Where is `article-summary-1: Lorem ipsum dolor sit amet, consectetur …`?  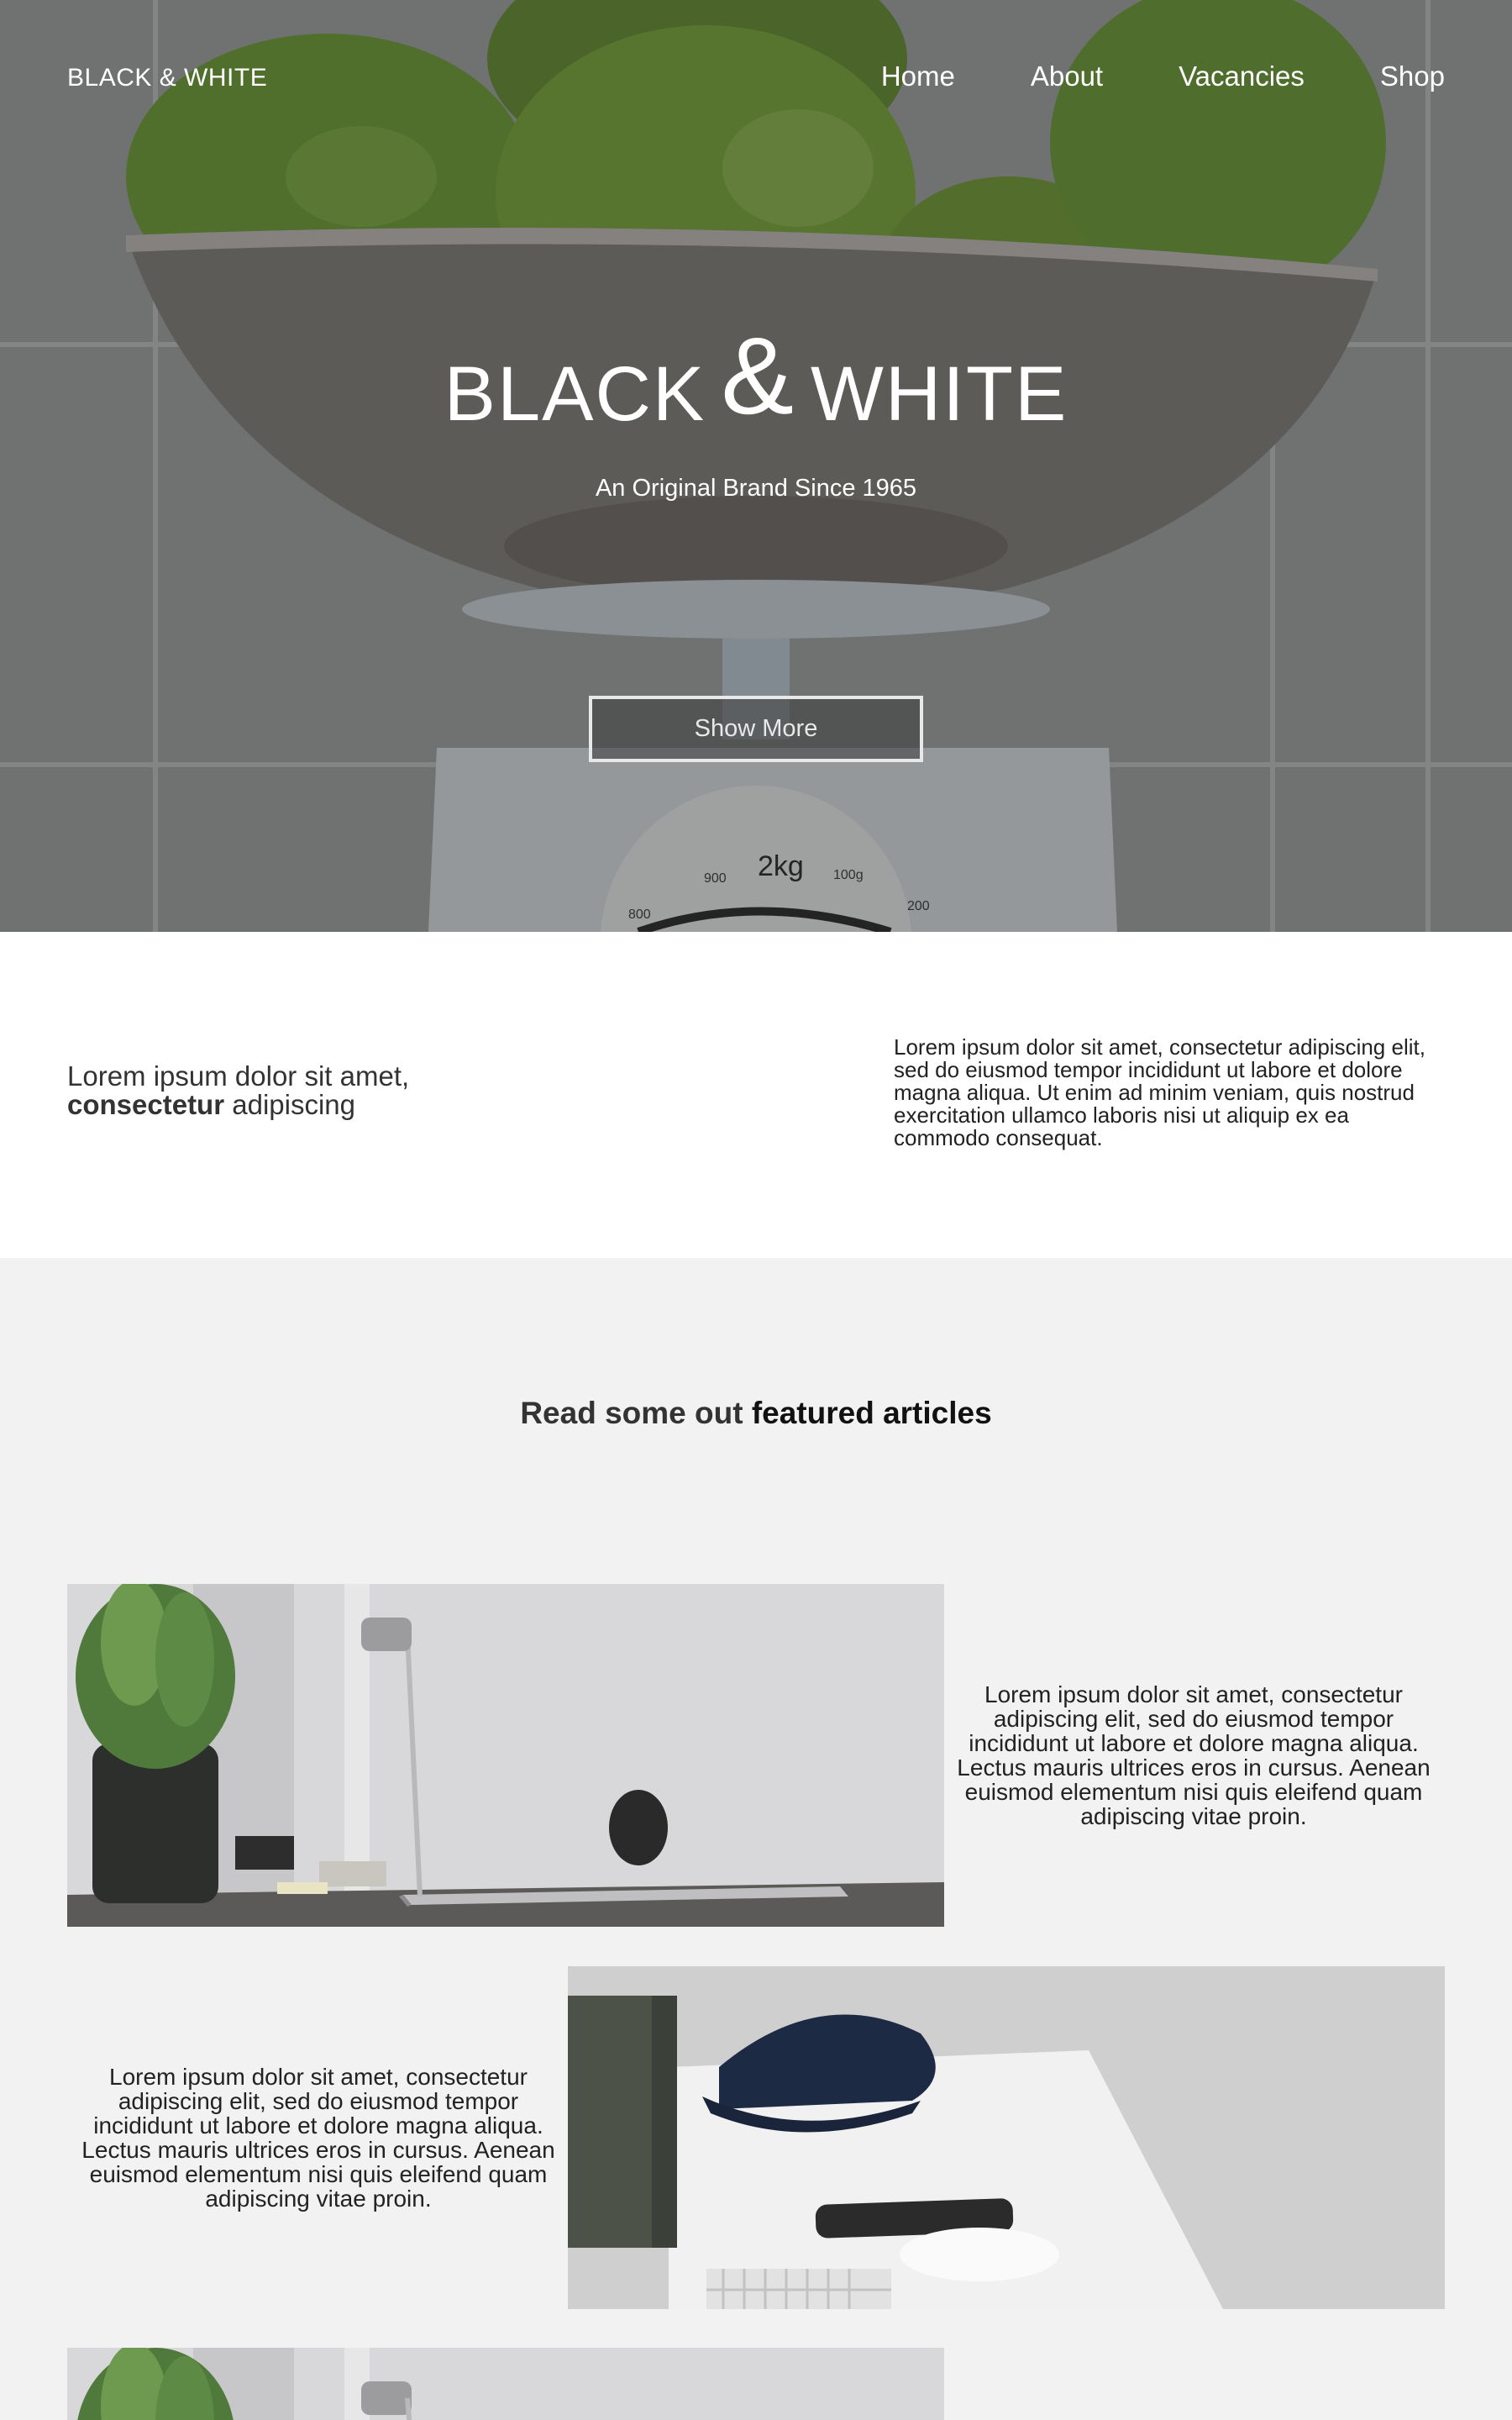 article-summary-1: Lorem ipsum dolor sit amet, consectetur … is located at coordinates (1194, 1755).